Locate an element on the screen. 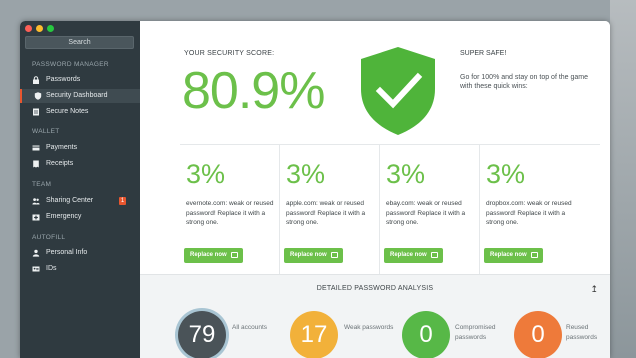  id-icon is located at coordinates (36, 269).